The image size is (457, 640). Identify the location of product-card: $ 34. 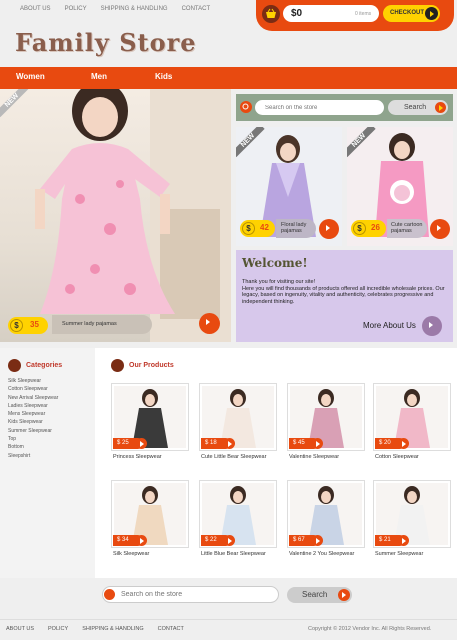
(150, 514).